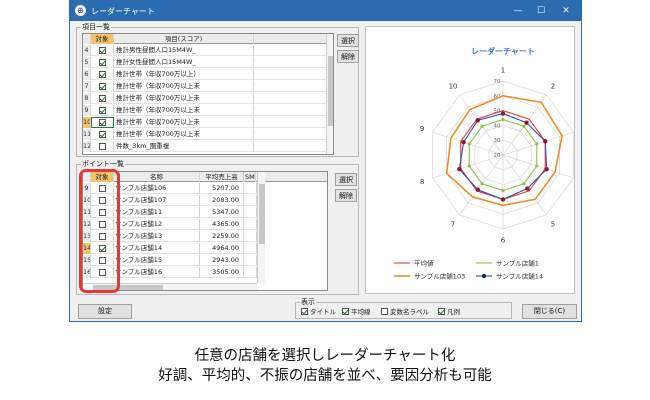 The width and height of the screenshot is (650, 400). I want to click on items-vertical-scrollbar, so click(329, 94).